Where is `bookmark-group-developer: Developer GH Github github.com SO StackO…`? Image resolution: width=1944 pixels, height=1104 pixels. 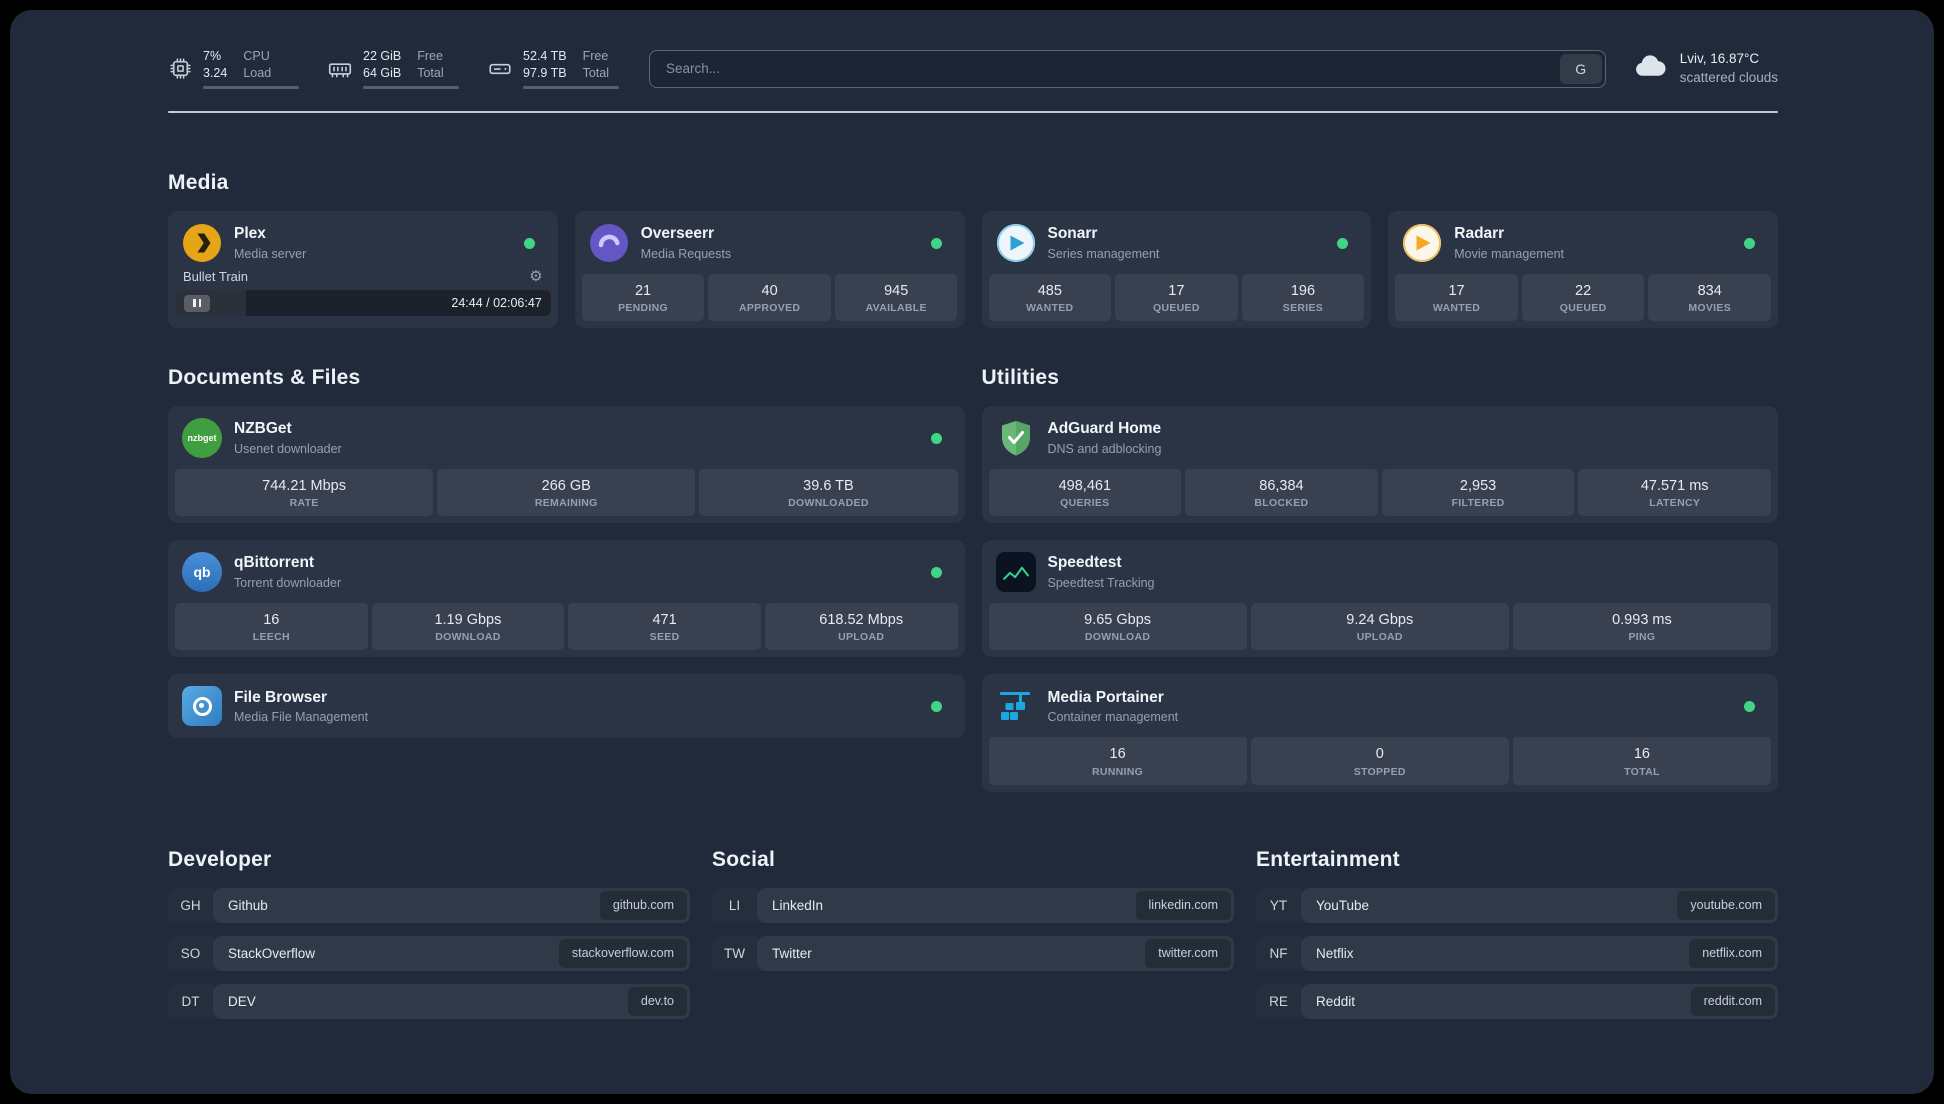
bookmark-group-developer: Developer GH Github github.com SO StackO… is located at coordinates (429, 933).